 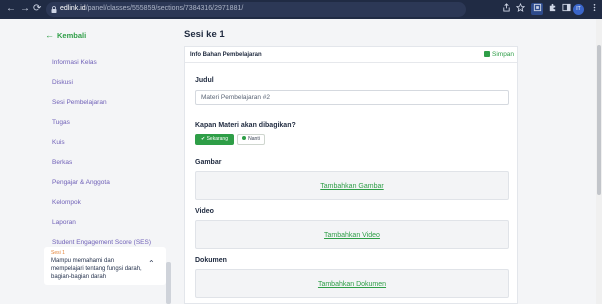 What do you see at coordinates (245, 125) in the screenshot?
I see `share-question-label: Kapan Materi akan dibagikan?` at bounding box center [245, 125].